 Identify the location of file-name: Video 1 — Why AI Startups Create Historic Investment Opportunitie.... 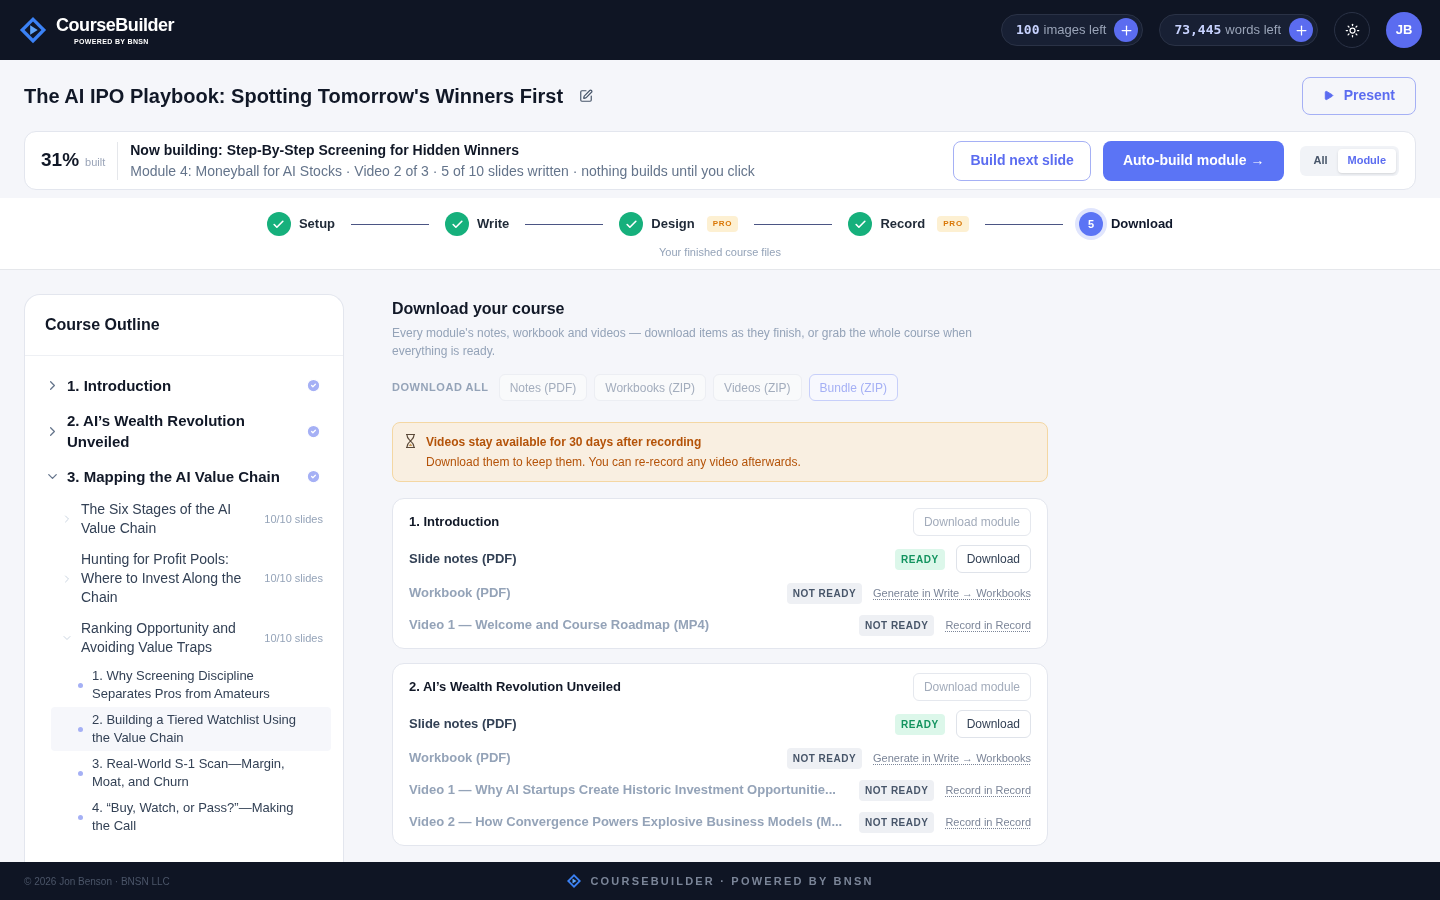
(622, 790).